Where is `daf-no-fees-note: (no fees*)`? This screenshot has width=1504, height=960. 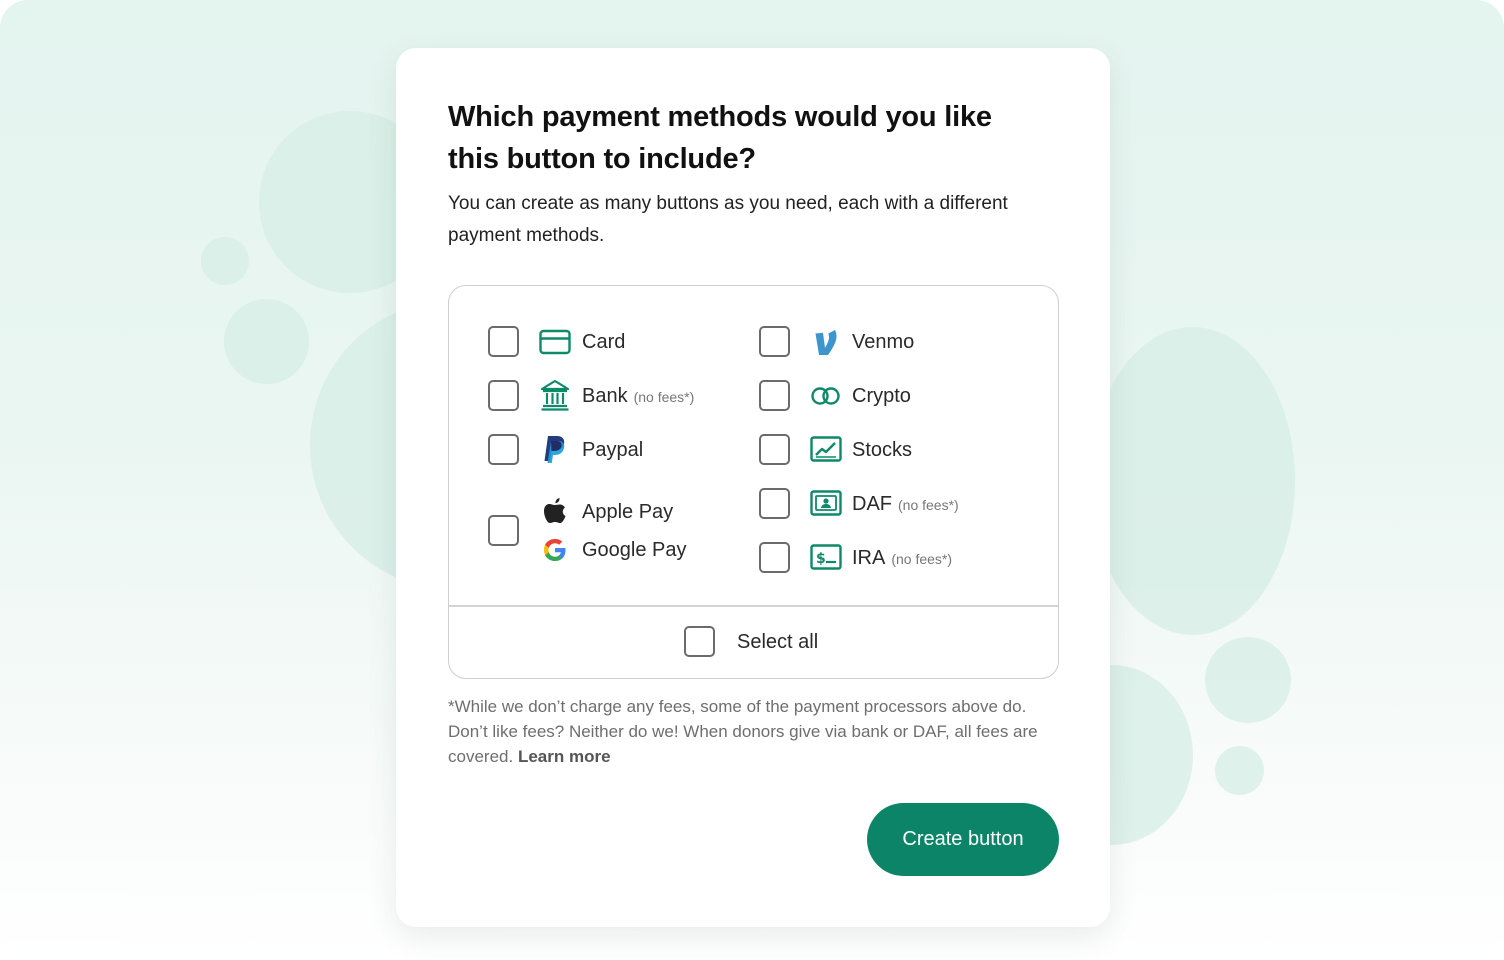
daf-no-fees-note: (no fees*) is located at coordinates (928, 505).